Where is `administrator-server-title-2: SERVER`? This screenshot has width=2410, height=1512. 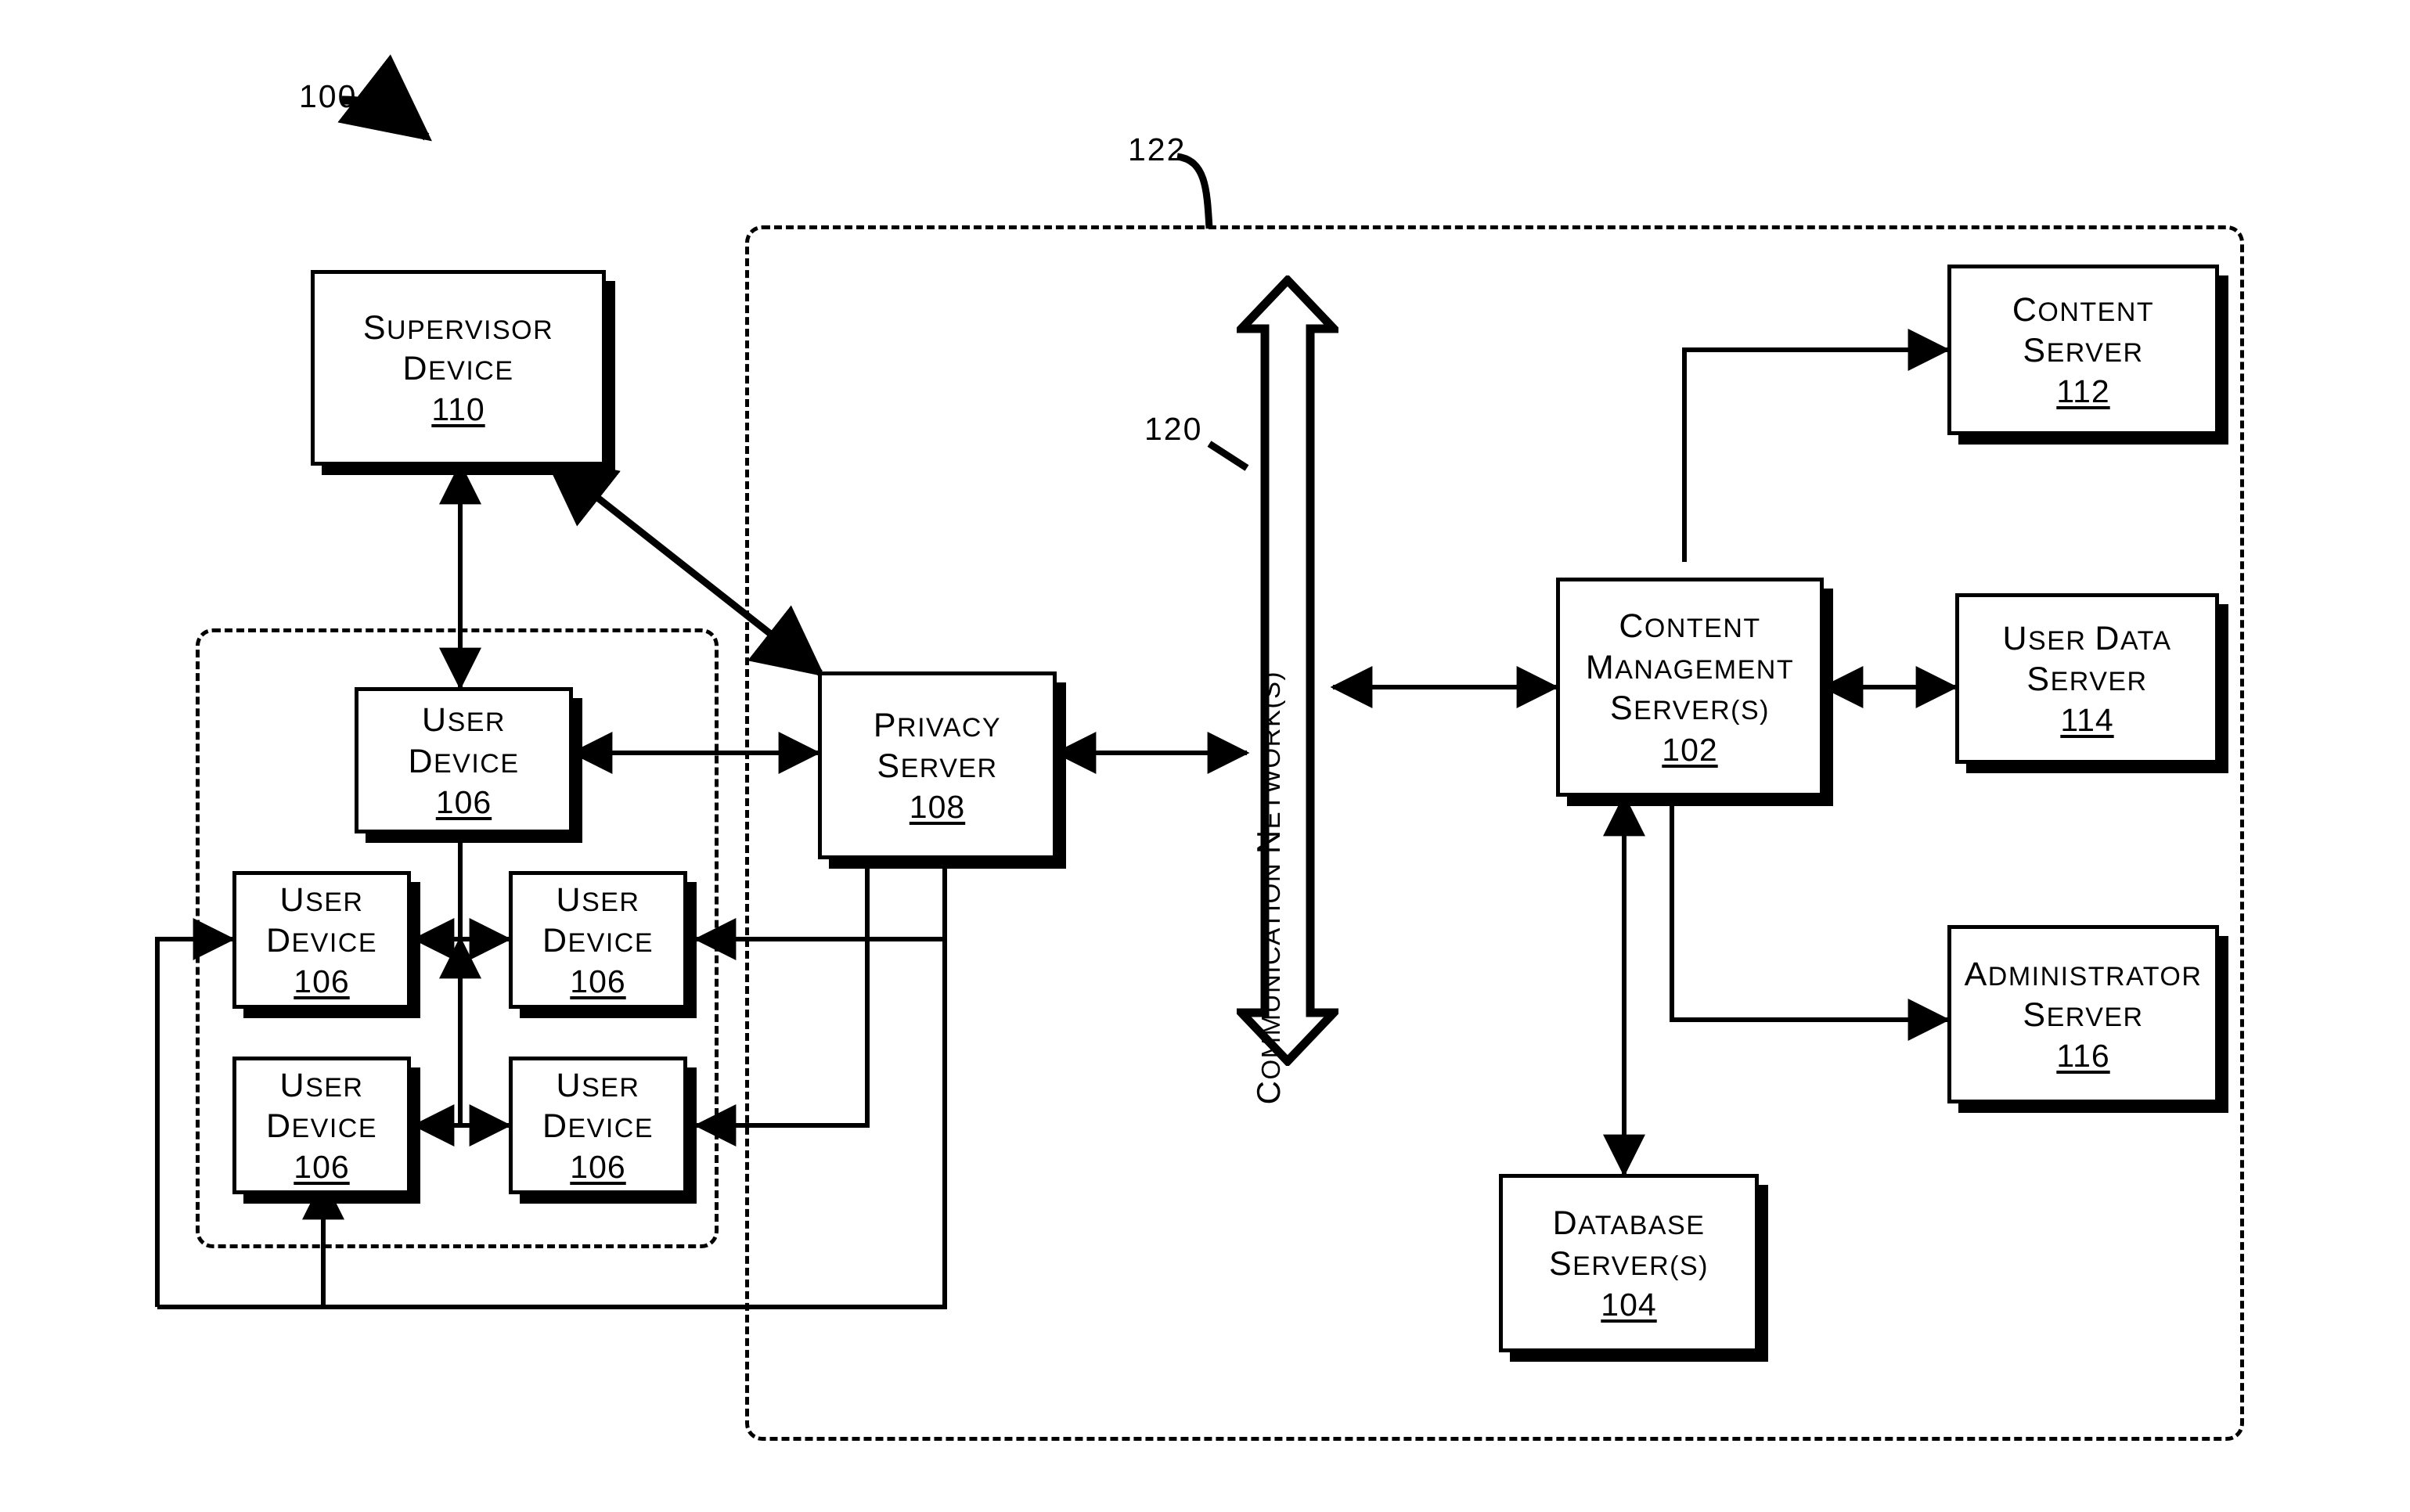
administrator-server-title-2: SERVER is located at coordinates (2083, 1015).